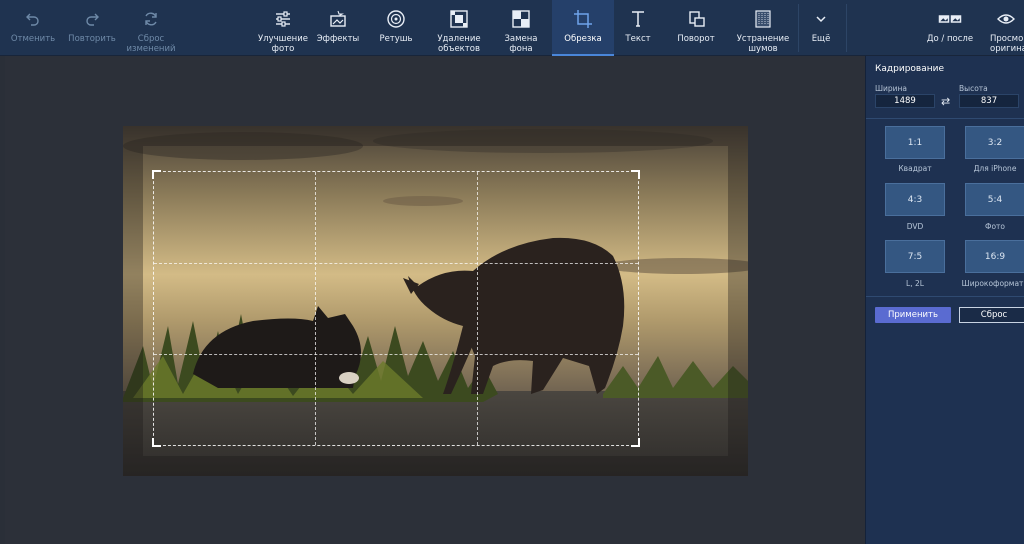  Describe the element at coordinates (763, 44) in the screenshot. I see `denoise-label: Устранение шумов` at that location.